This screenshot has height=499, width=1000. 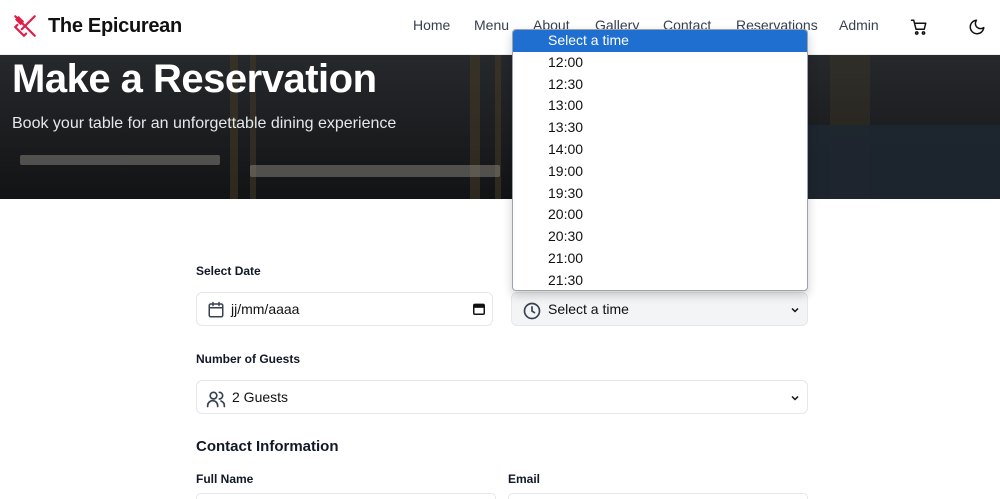 What do you see at coordinates (532, 312) in the screenshot?
I see `clock-icon` at bounding box center [532, 312].